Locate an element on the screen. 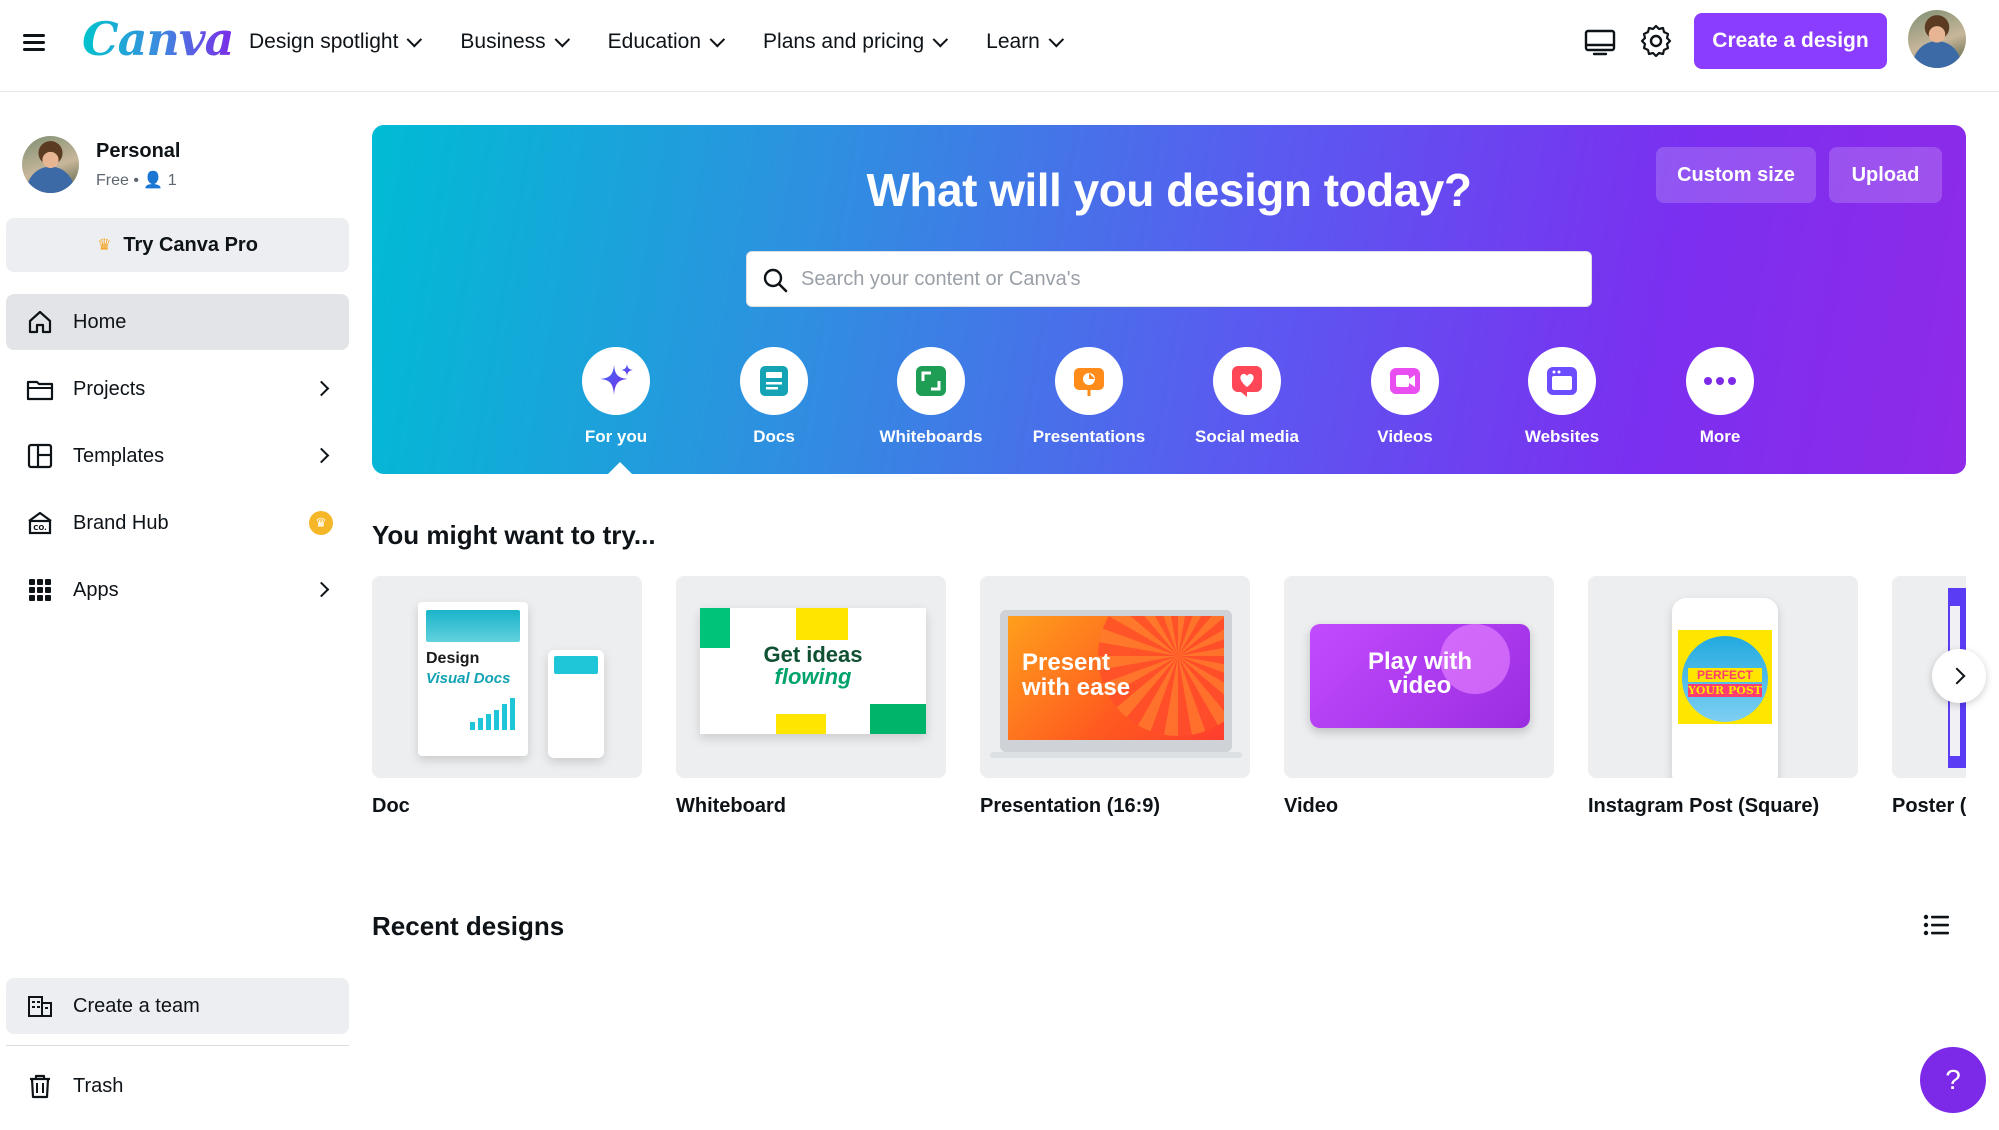 The width and height of the screenshot is (1999, 1130). profile-name: Personal is located at coordinates (138, 151).